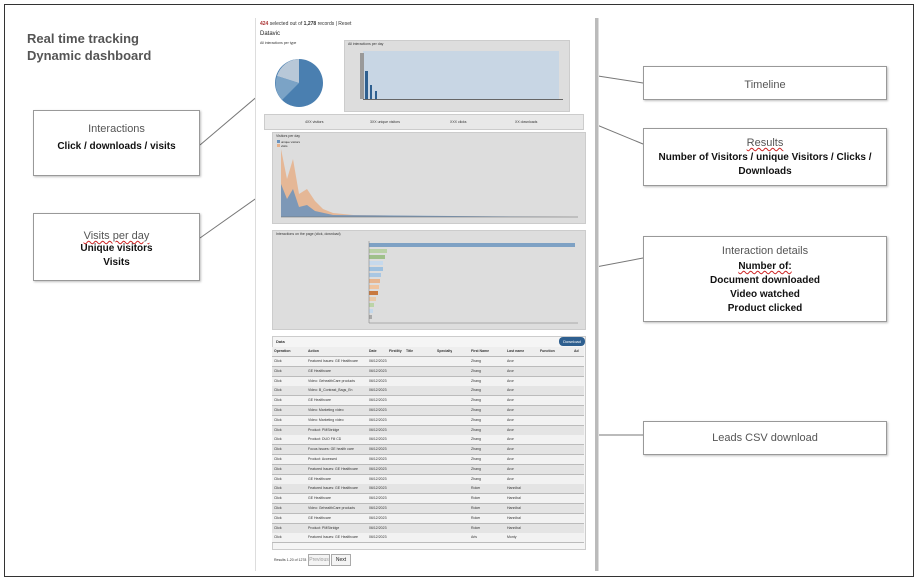 The width and height of the screenshot is (920, 581). I want to click on page-scrollbar, so click(596, 294).